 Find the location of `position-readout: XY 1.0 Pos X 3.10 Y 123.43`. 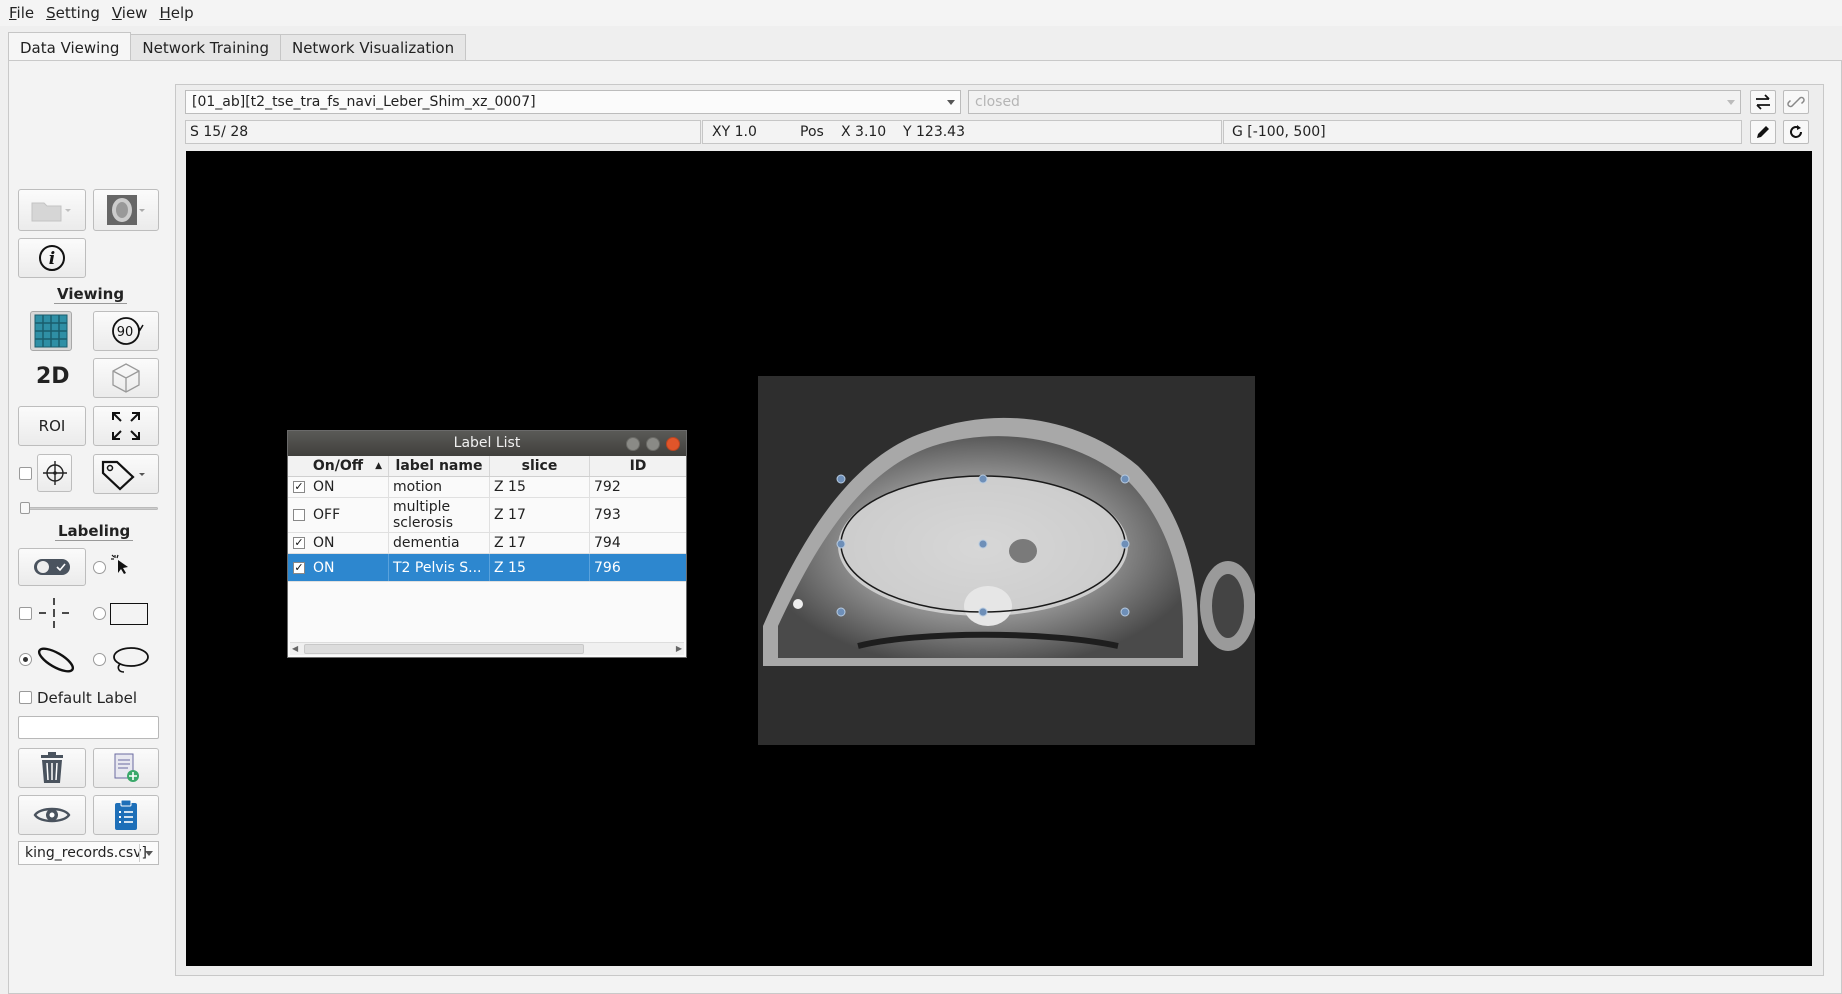

position-readout: XY 1.0 Pos X 3.10 Y 123.43 is located at coordinates (962, 132).